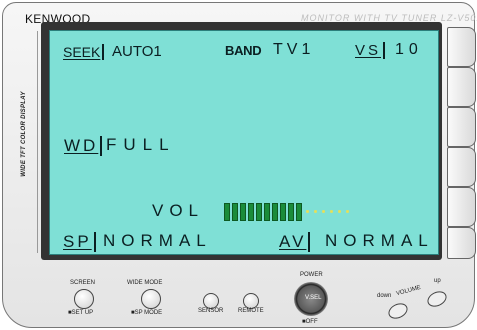  I want to click on wide-mode-button-label: WIDE MODE, so click(145, 283).